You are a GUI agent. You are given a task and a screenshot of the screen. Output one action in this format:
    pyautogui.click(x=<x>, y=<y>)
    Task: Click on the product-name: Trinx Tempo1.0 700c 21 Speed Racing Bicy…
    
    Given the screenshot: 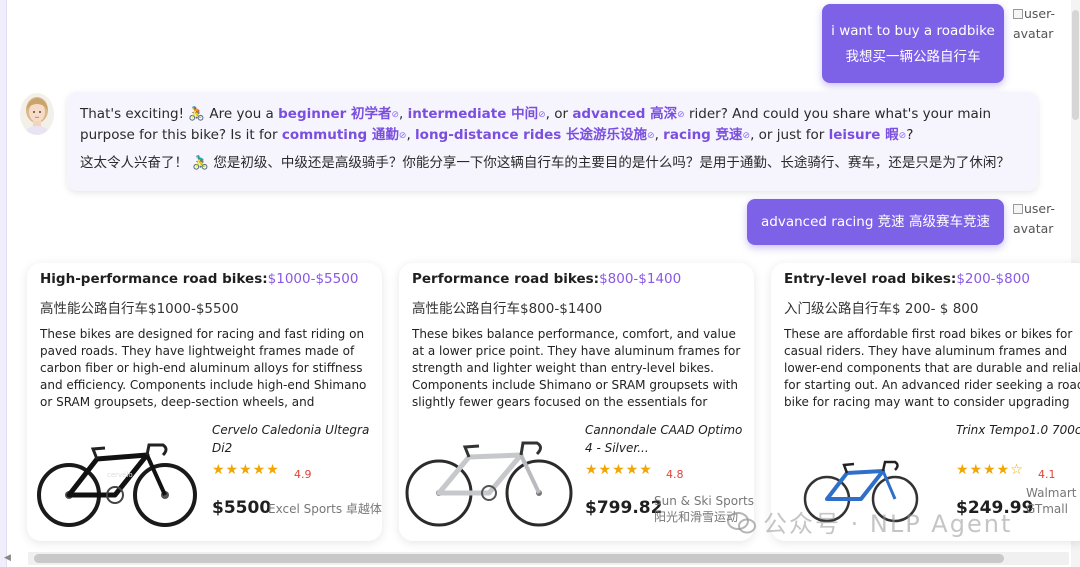 What is the action you would take?
    pyautogui.click(x=1018, y=430)
    